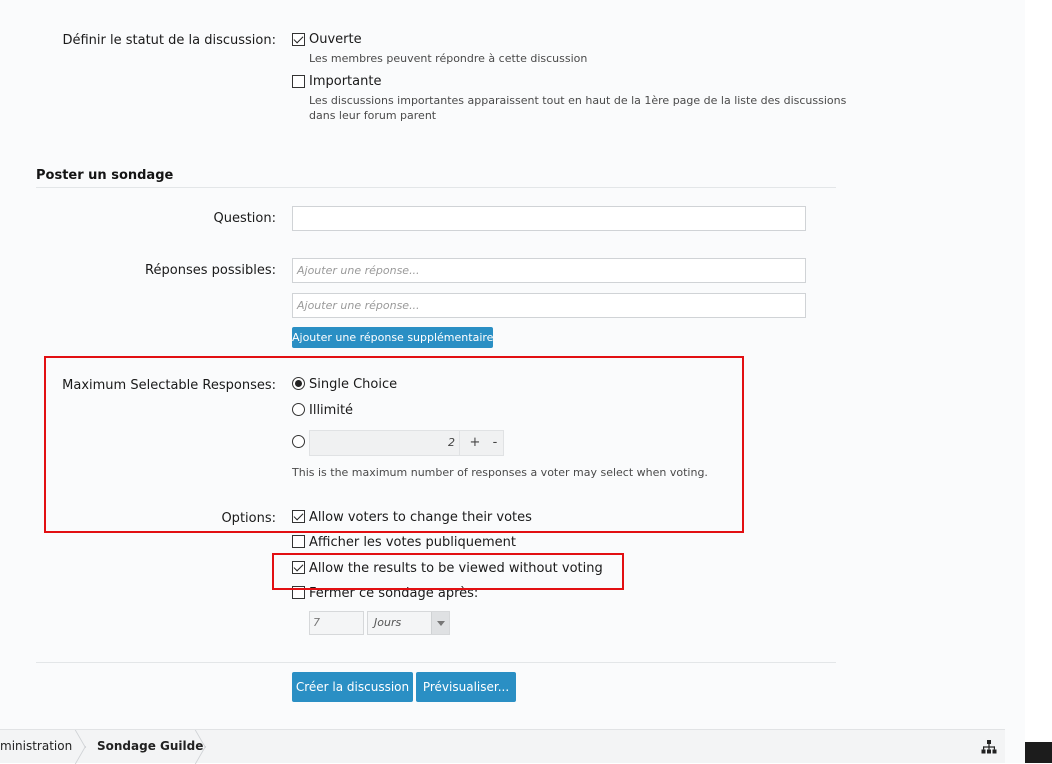  Describe the element at coordinates (373, 115) in the screenshot. I see `sticky-hint-line2: dans leur forum parent` at that location.